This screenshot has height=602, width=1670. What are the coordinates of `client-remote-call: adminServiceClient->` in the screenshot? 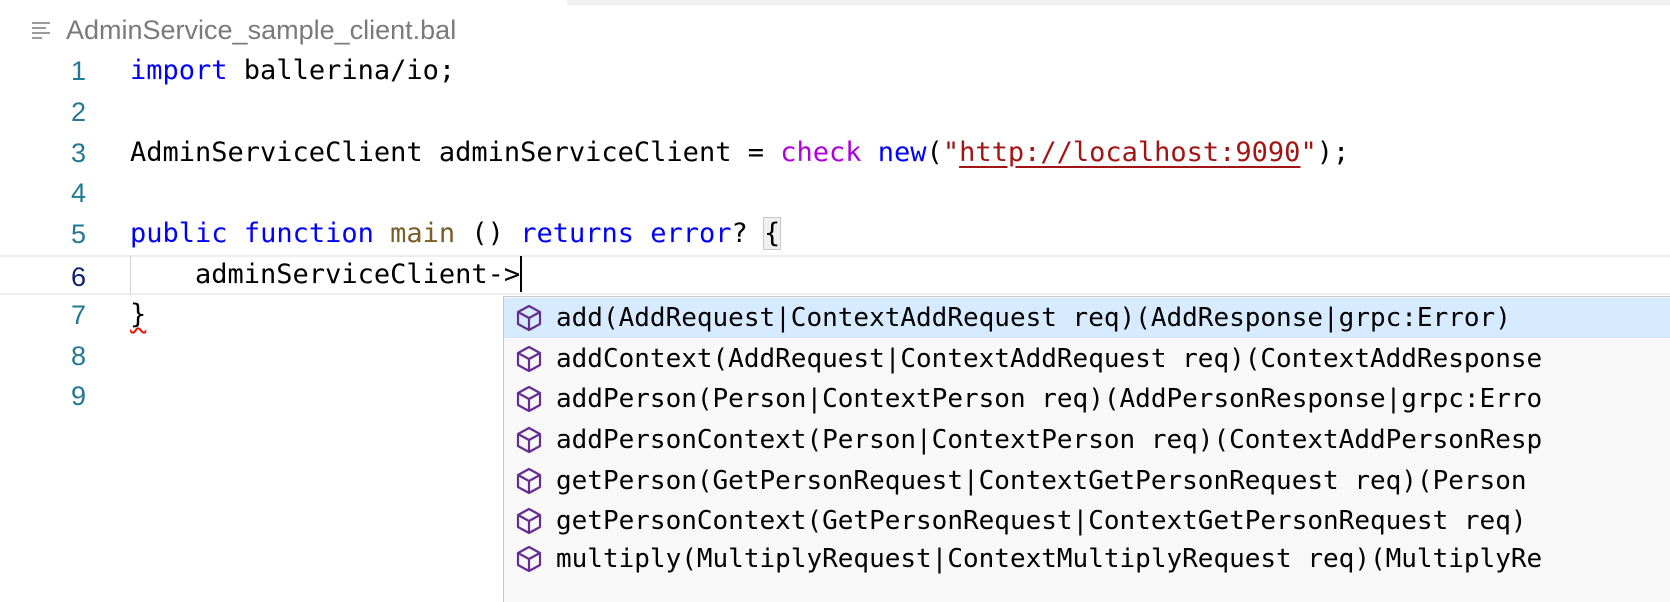 It's located at (325, 274).